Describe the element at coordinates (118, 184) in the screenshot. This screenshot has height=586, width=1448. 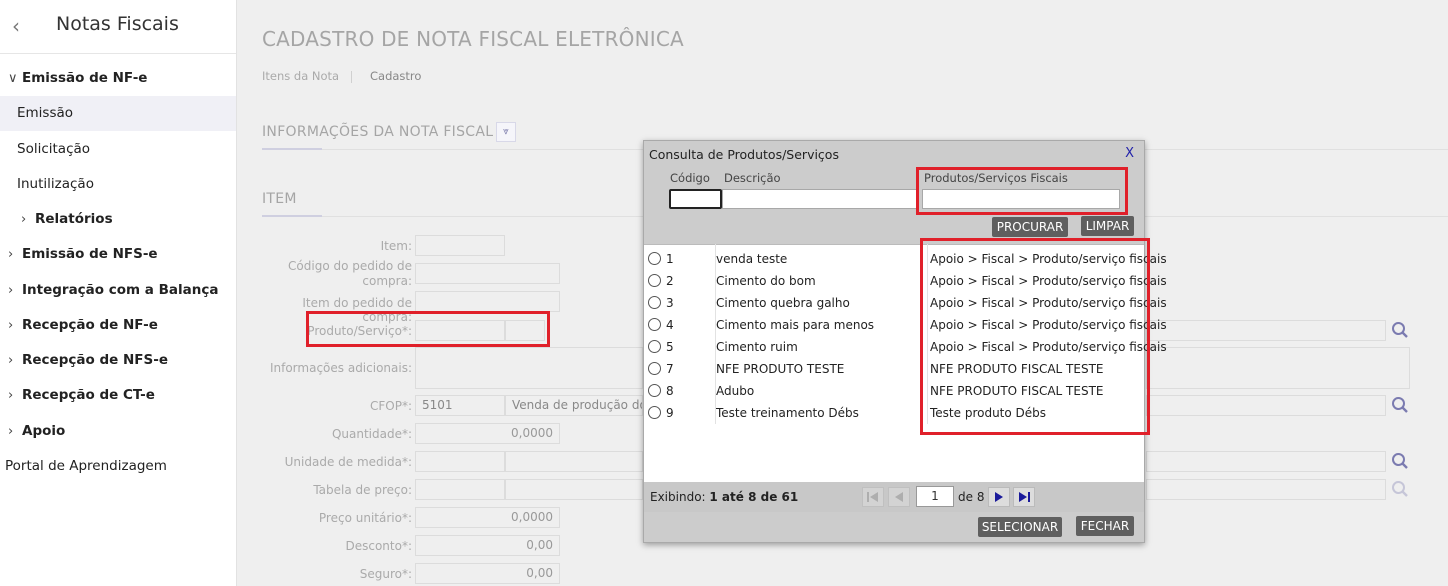
I see `sidebar-item-inutilizacao: Inutilização` at that location.